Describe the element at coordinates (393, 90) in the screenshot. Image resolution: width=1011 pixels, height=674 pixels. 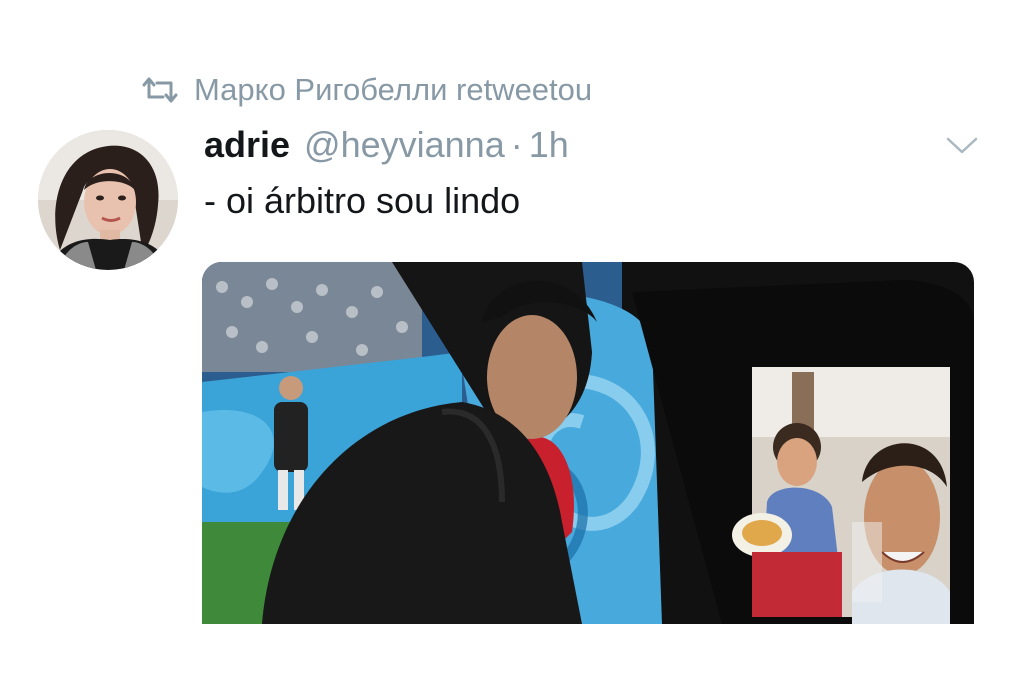
I see `retweet-text: Марко Ригобелли retweetou` at that location.